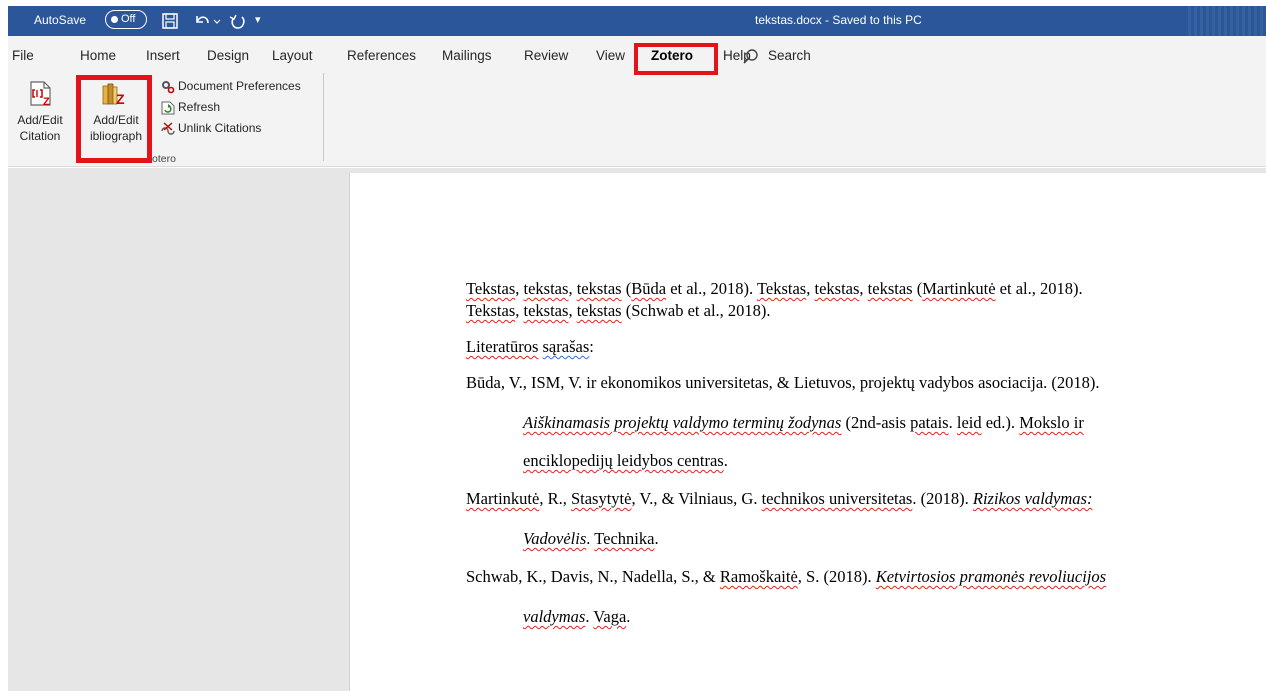 This screenshot has width=1266, height=691. What do you see at coordinates (60, 20) in the screenshot?
I see `autosave-label: AutoSave` at bounding box center [60, 20].